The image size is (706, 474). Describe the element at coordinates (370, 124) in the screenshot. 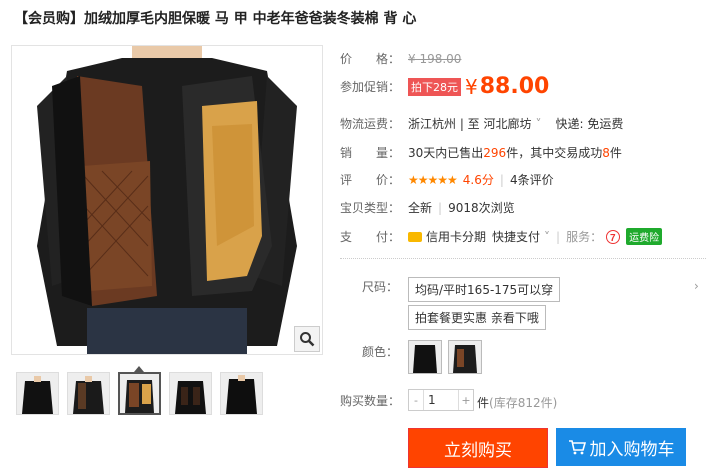

I see `shipping-label: 物流运费：` at that location.